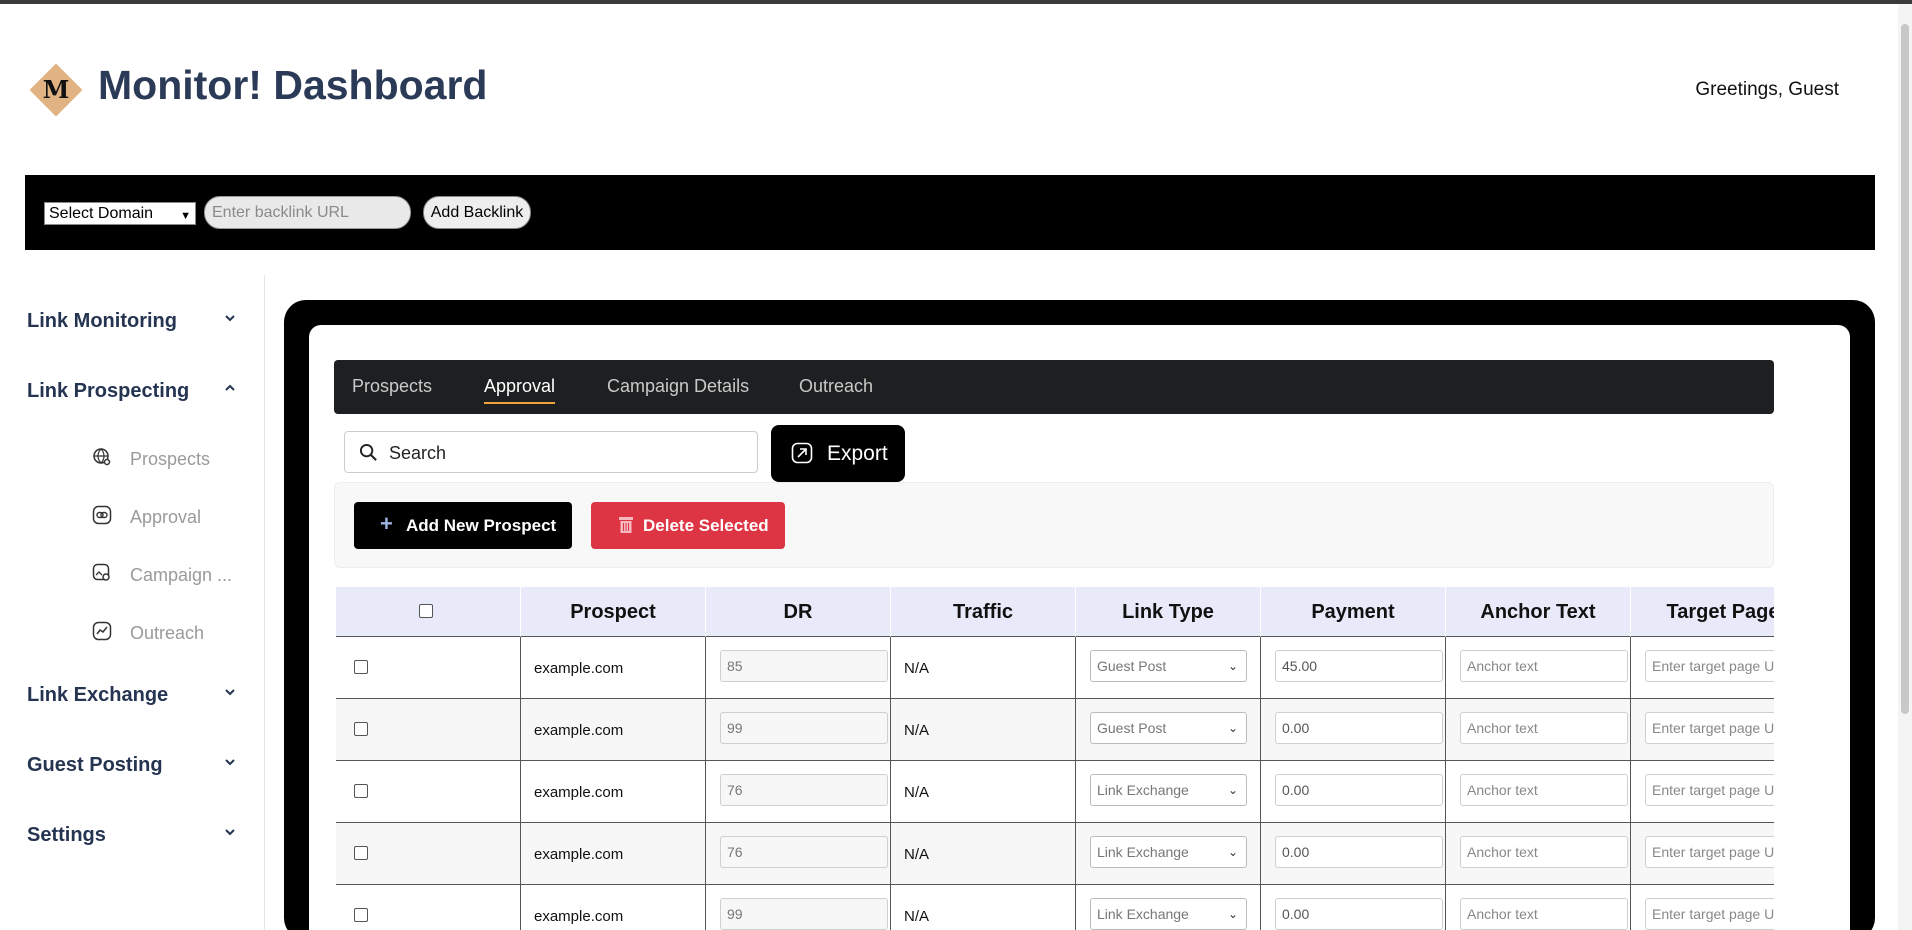  What do you see at coordinates (120, 213) in the screenshot?
I see `domain-select: Select Domain ▼` at bounding box center [120, 213].